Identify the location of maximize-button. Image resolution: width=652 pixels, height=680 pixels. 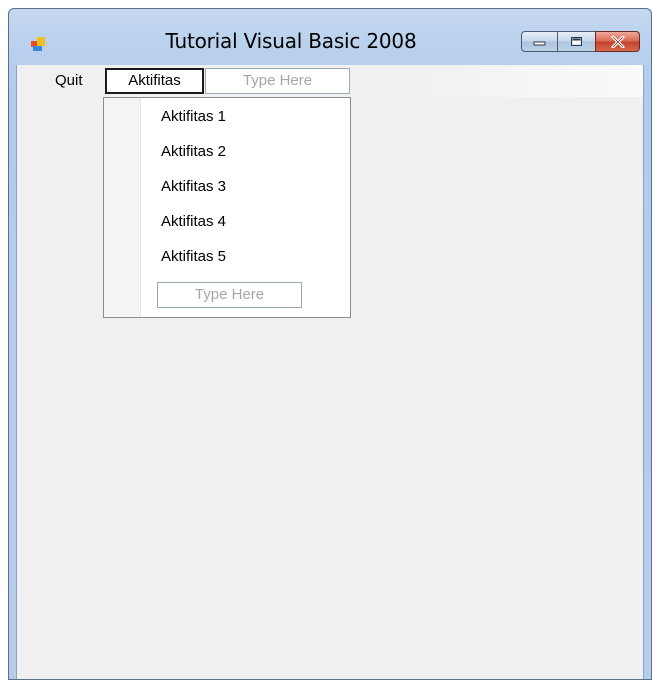
(576, 41).